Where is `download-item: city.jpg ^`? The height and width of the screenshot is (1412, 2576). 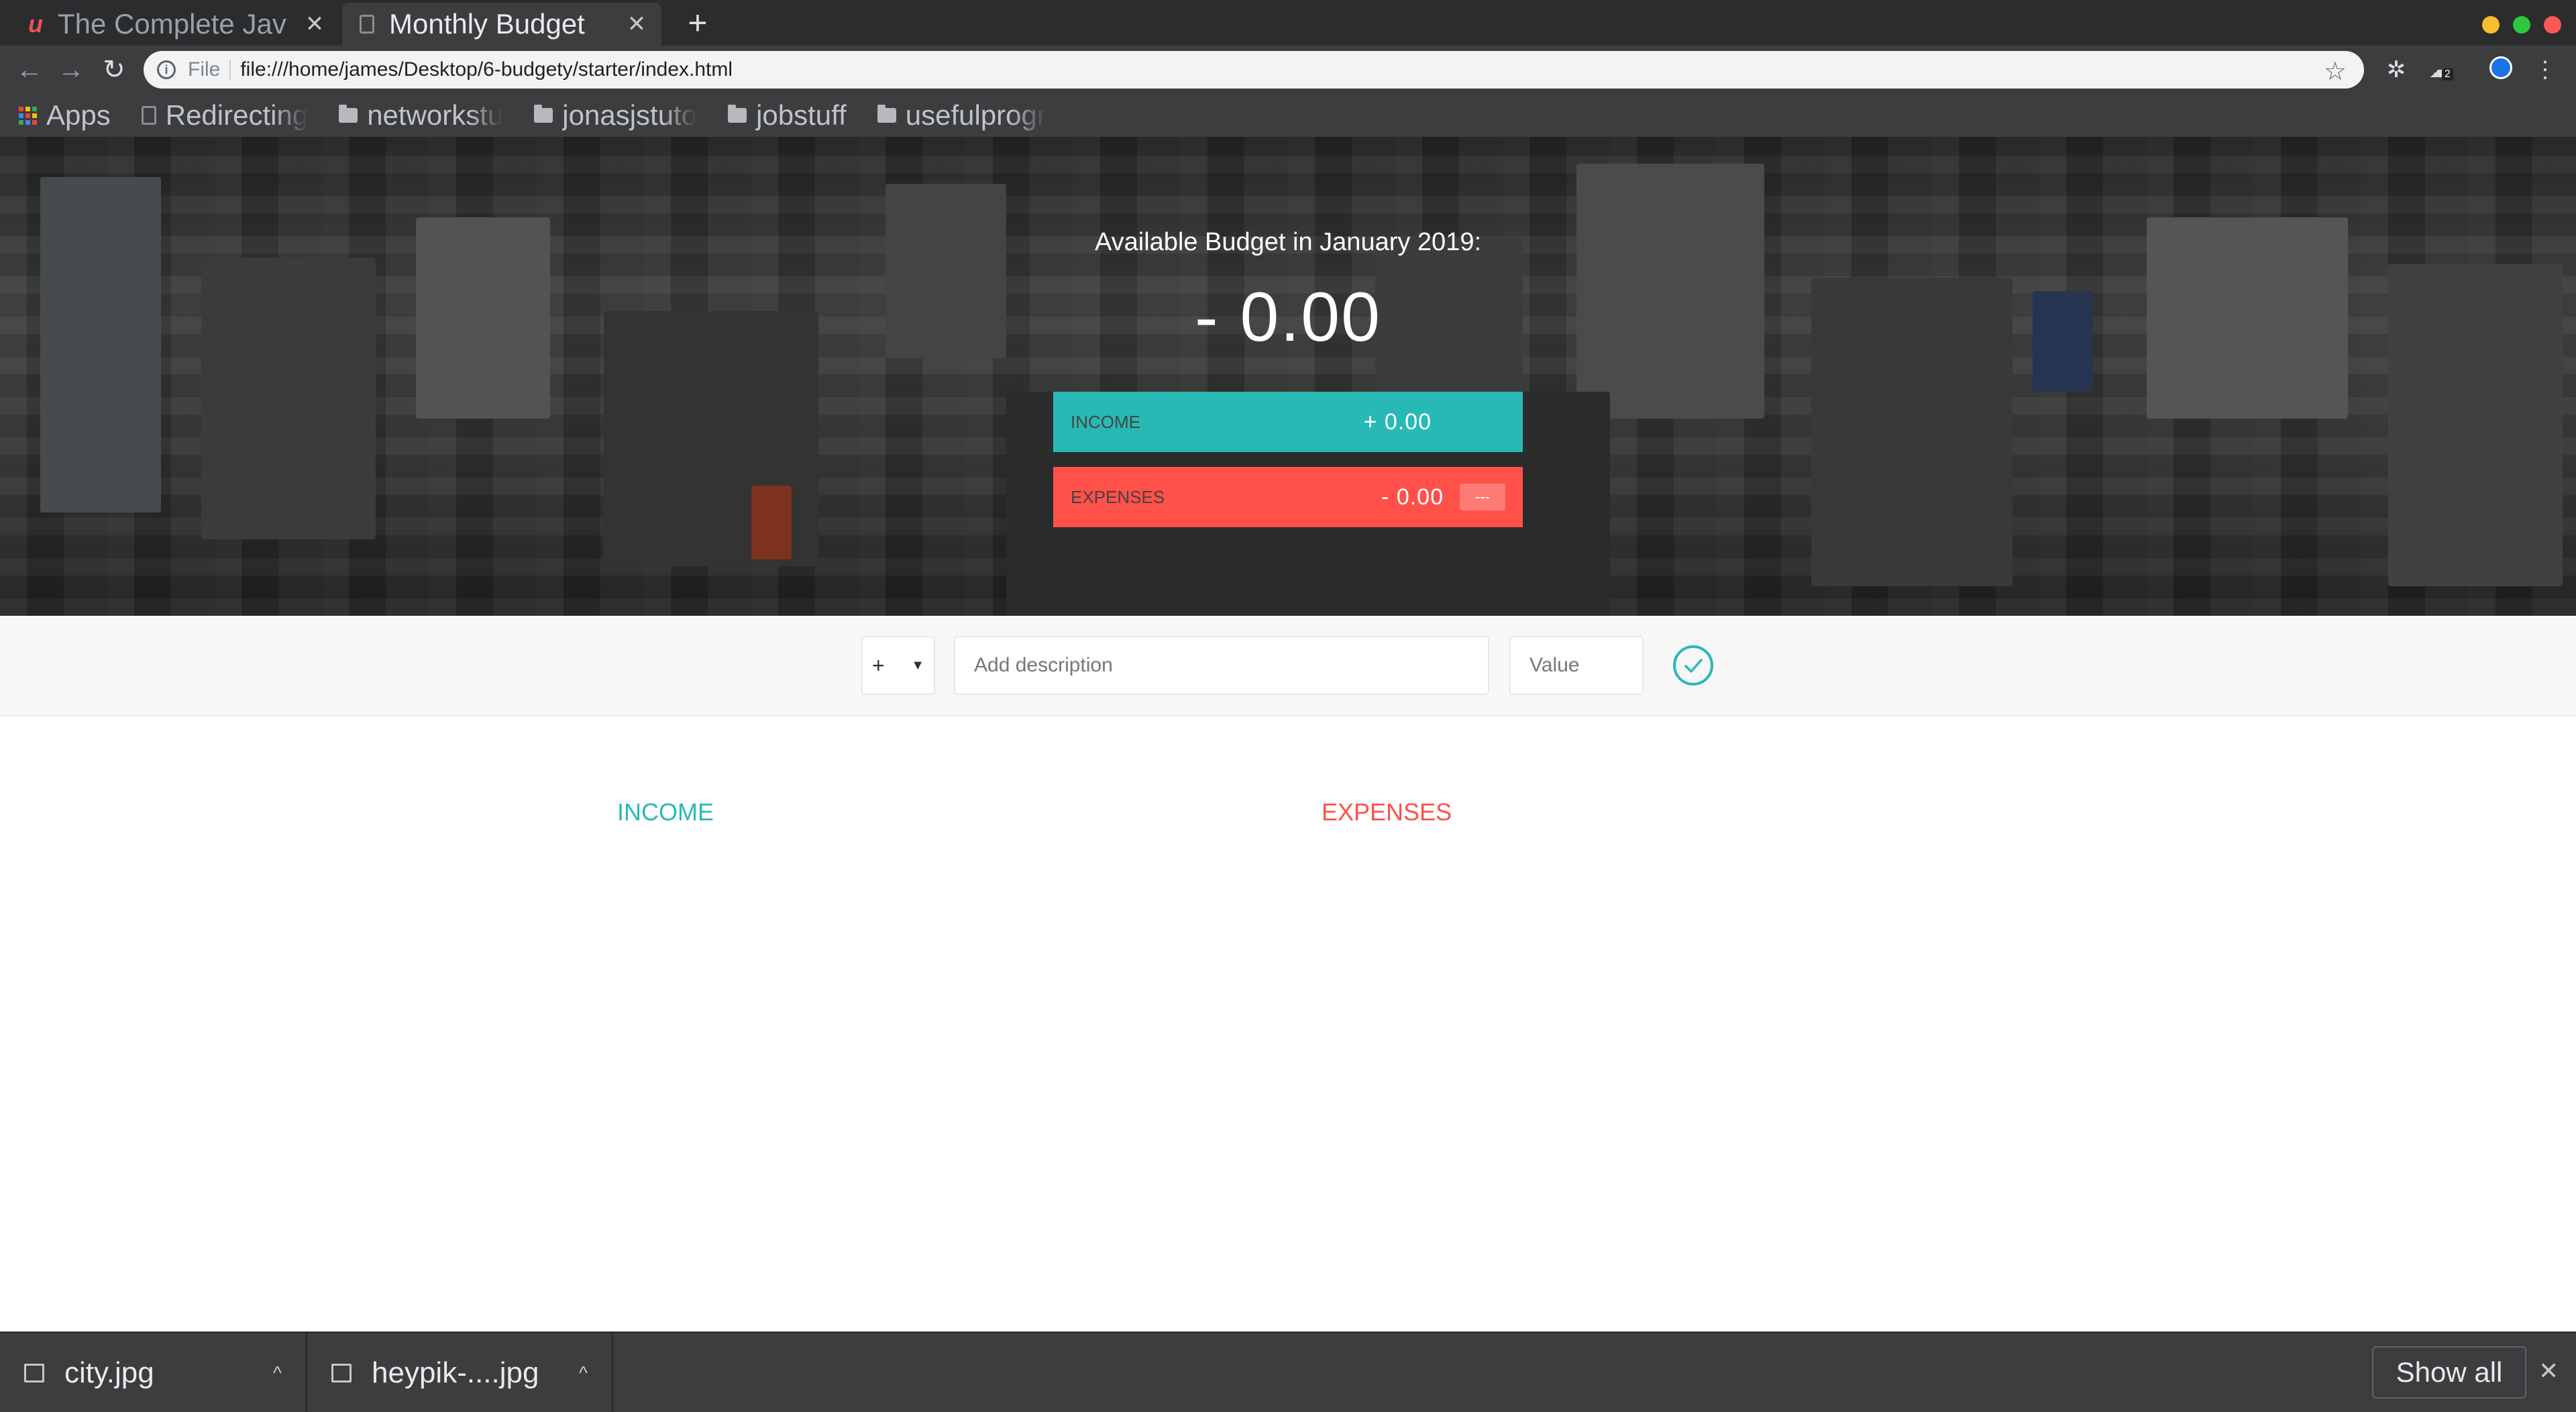
download-item: city.jpg ^ is located at coordinates (153, 1372).